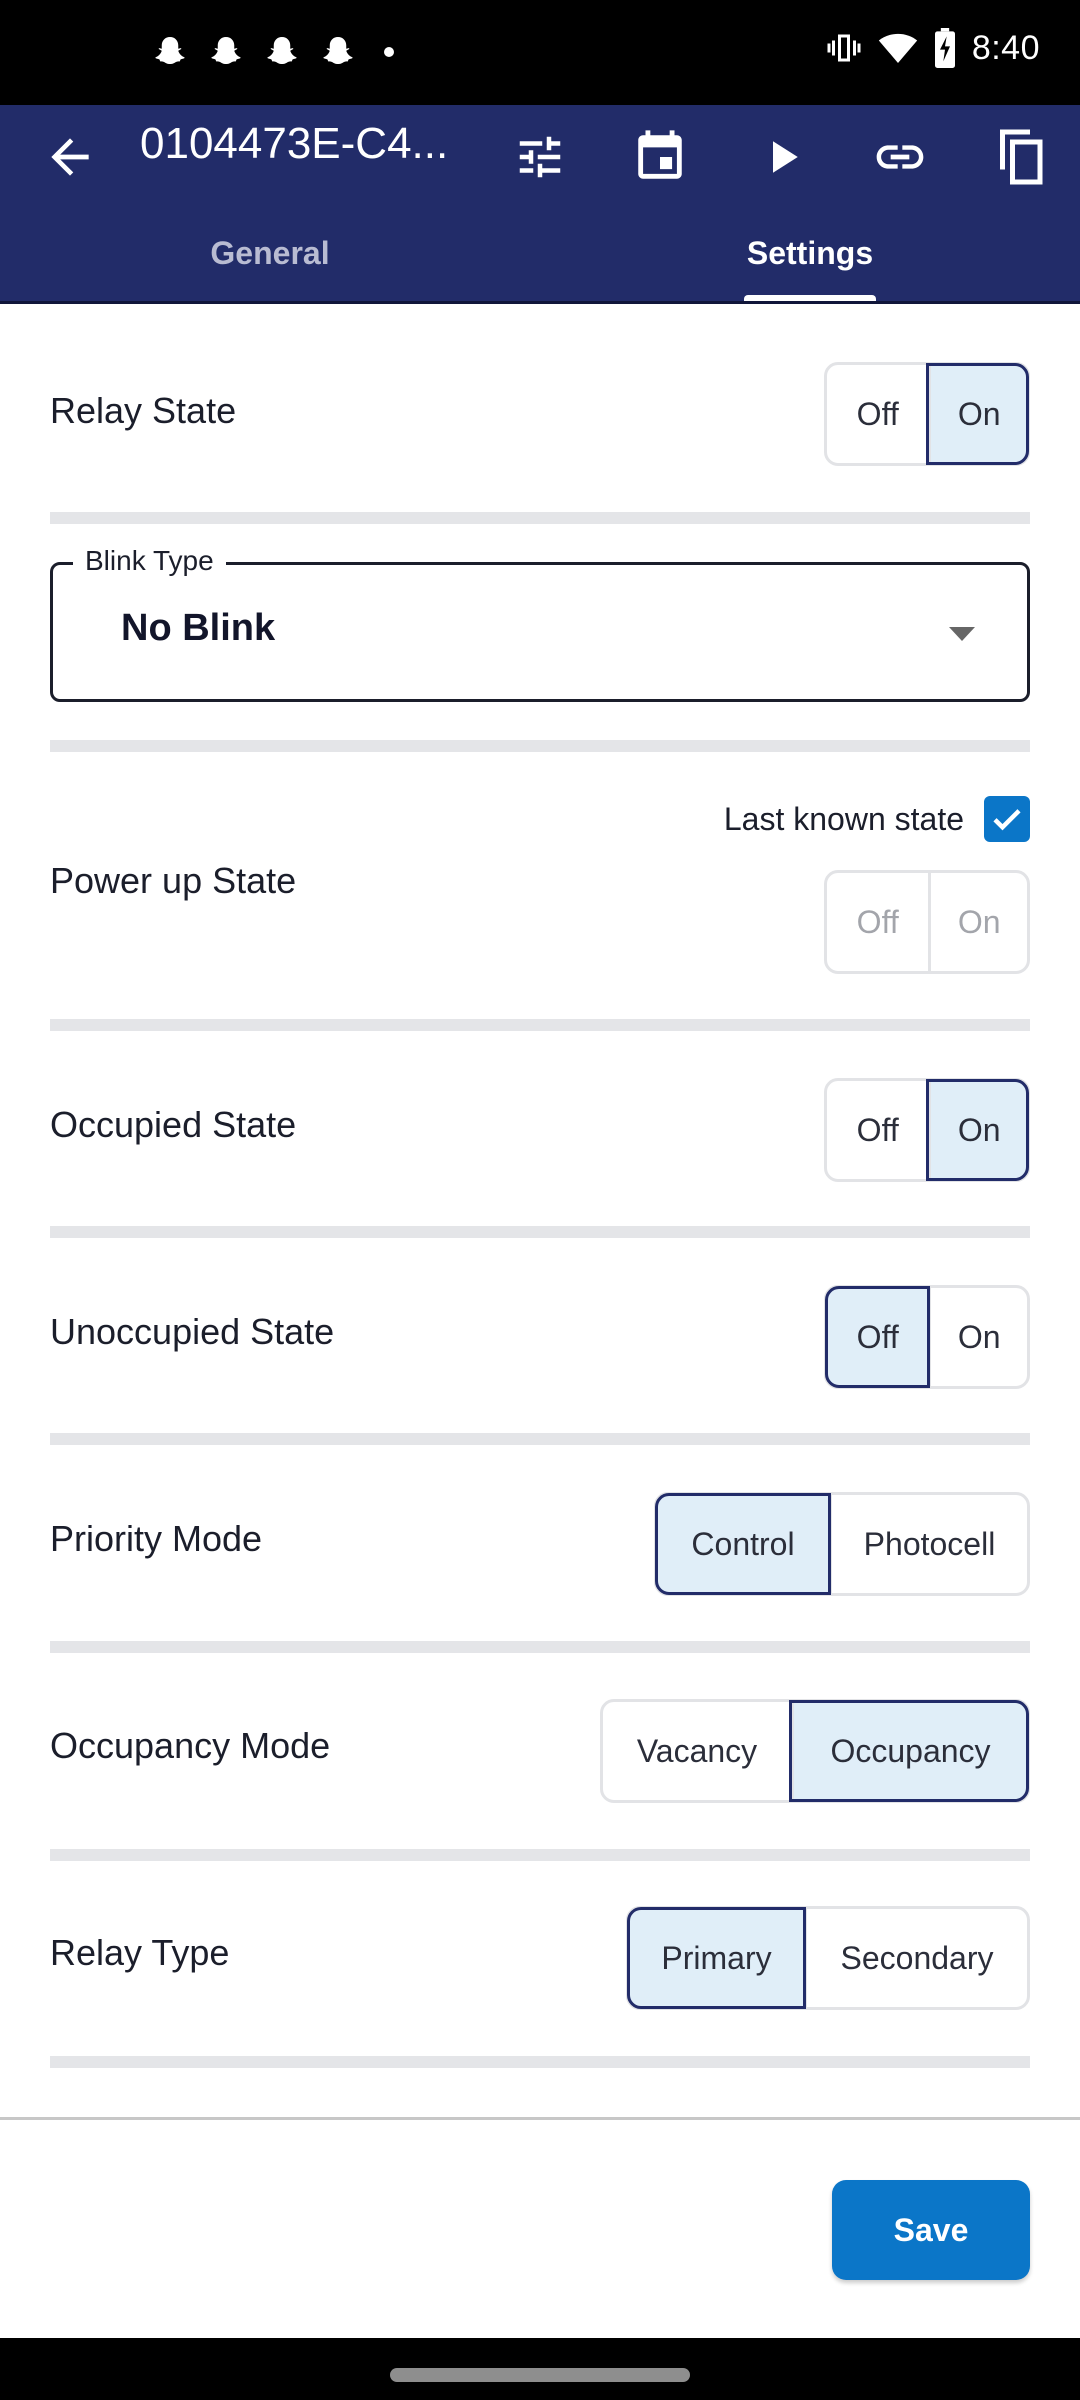 The width and height of the screenshot is (1080, 2400). I want to click on footer-divider, so click(540, 2118).